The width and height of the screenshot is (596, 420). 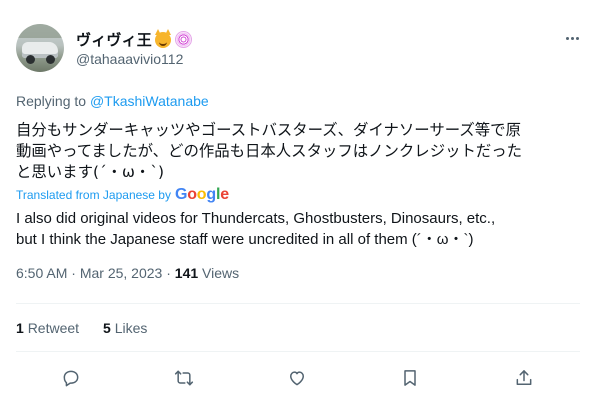 I want to click on reply-mention-link: @TkashiWatanabe, so click(x=149, y=101).